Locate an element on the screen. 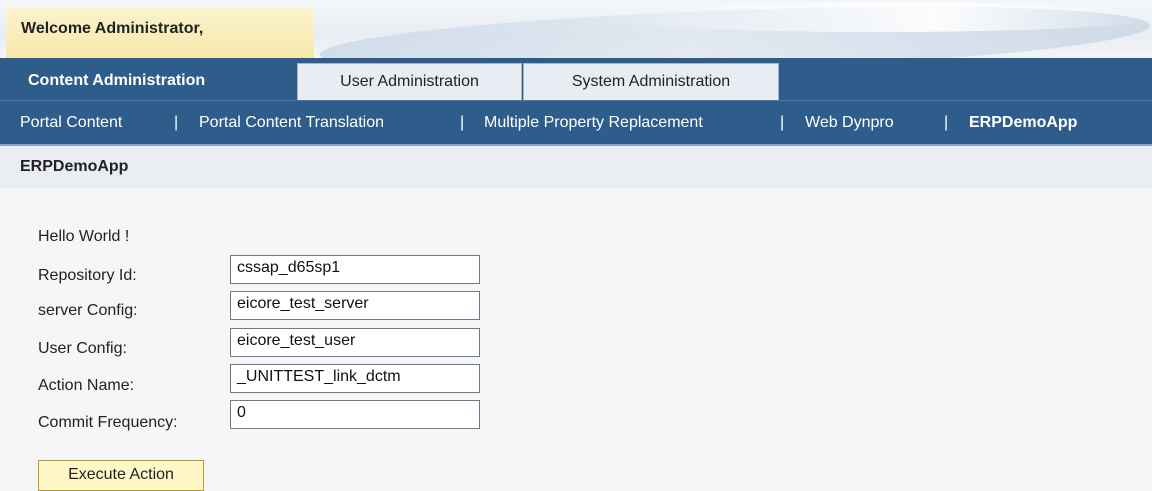 The height and width of the screenshot is (491, 1152). action-name-label: Action Name: is located at coordinates (86, 385).